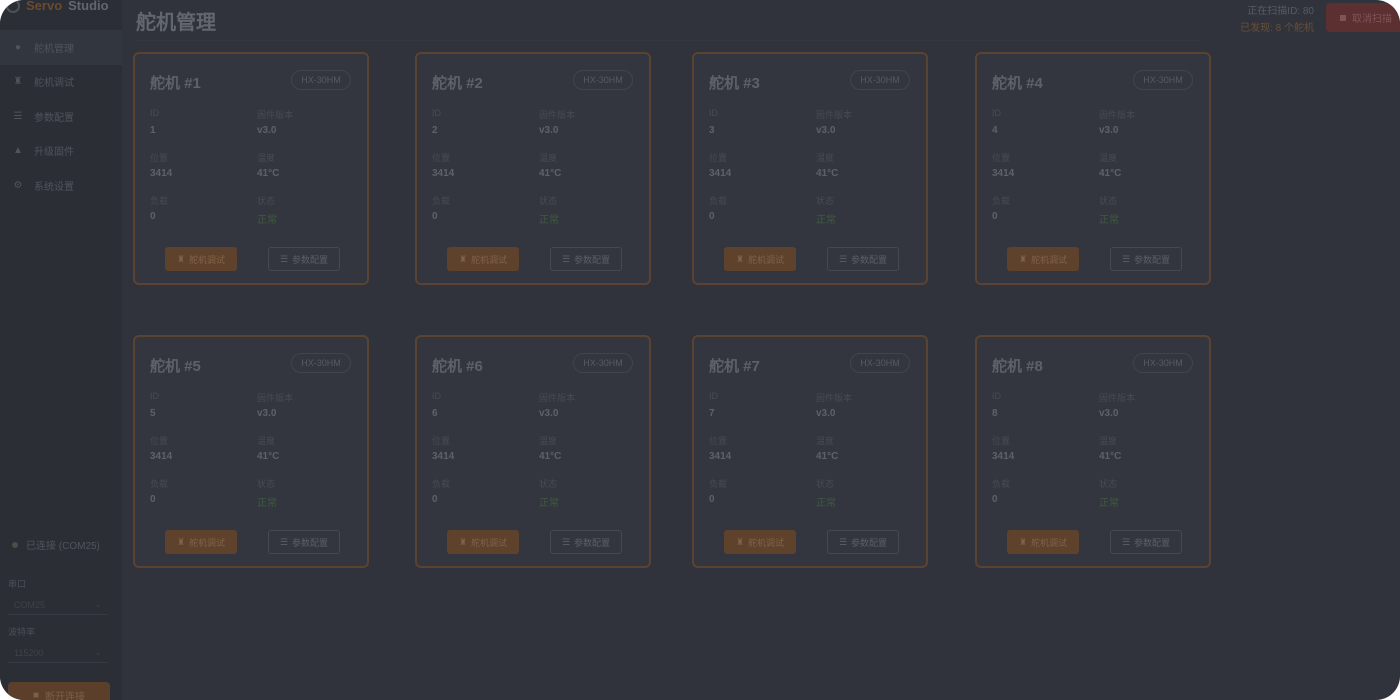  Describe the element at coordinates (54, 153) in the screenshot. I see `sidebar-item-label: 升级固件` at that location.